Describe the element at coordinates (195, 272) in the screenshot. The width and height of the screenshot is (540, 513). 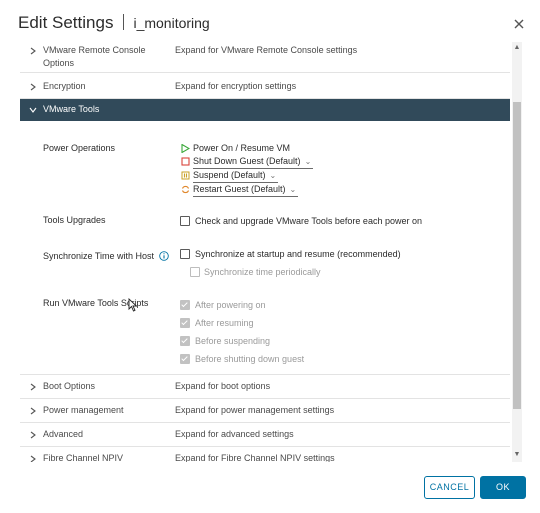
I see `sync-periodic-checkbox` at that location.